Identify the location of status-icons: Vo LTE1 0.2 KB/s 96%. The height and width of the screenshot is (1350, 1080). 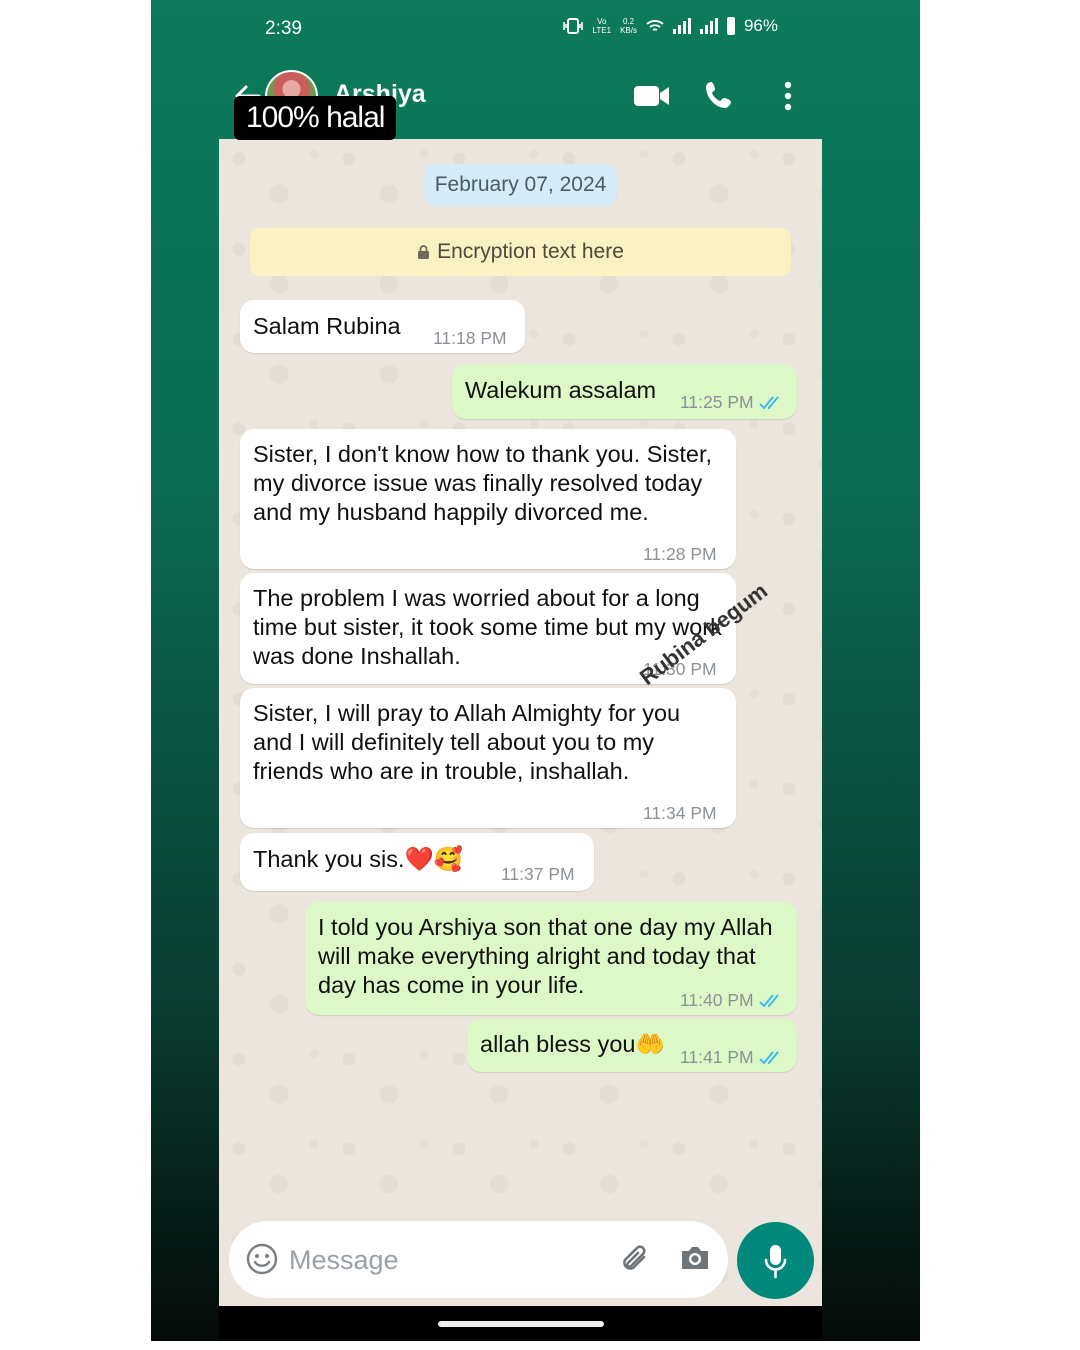
(670, 26).